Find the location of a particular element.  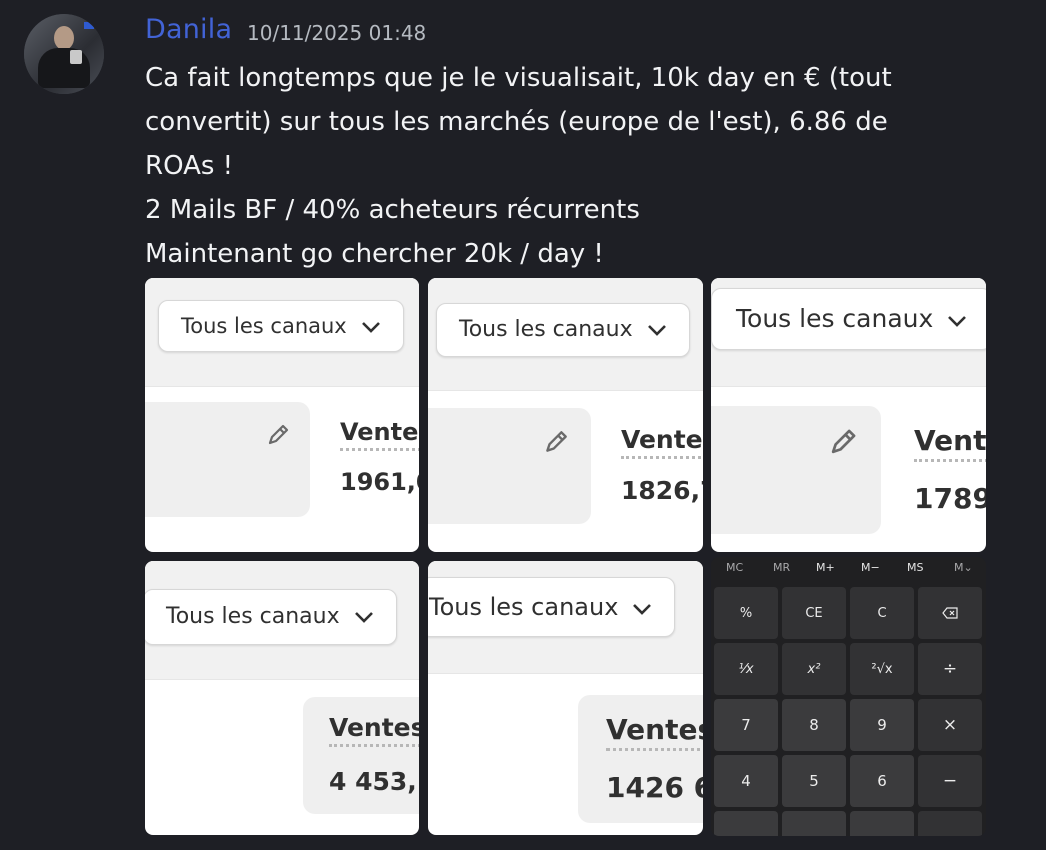

digit-8-key: 8 is located at coordinates (814, 725).